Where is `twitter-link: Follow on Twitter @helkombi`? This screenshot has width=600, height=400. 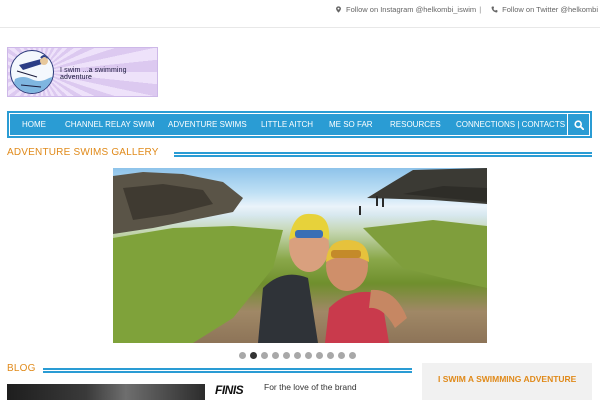
twitter-link: Follow on Twitter @helkombi is located at coordinates (544, 9).